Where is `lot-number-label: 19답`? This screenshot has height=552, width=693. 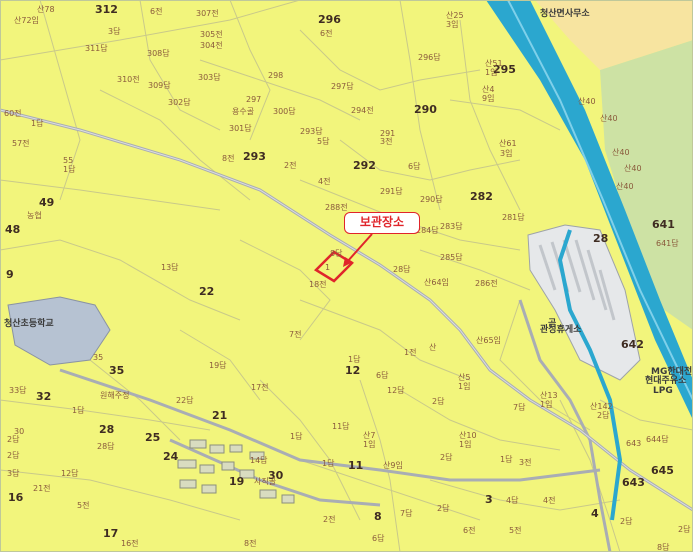
lot-number-label: 19답 is located at coordinates (218, 365).